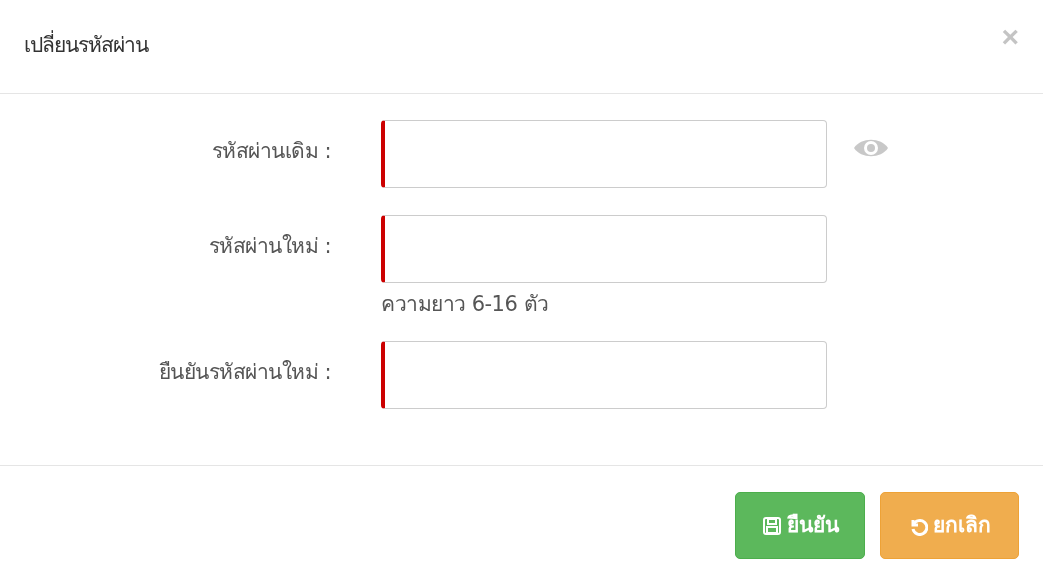 The height and width of the screenshot is (579, 1043). What do you see at coordinates (800, 525) in the screenshot?
I see `save-button: ยืนยัน` at bounding box center [800, 525].